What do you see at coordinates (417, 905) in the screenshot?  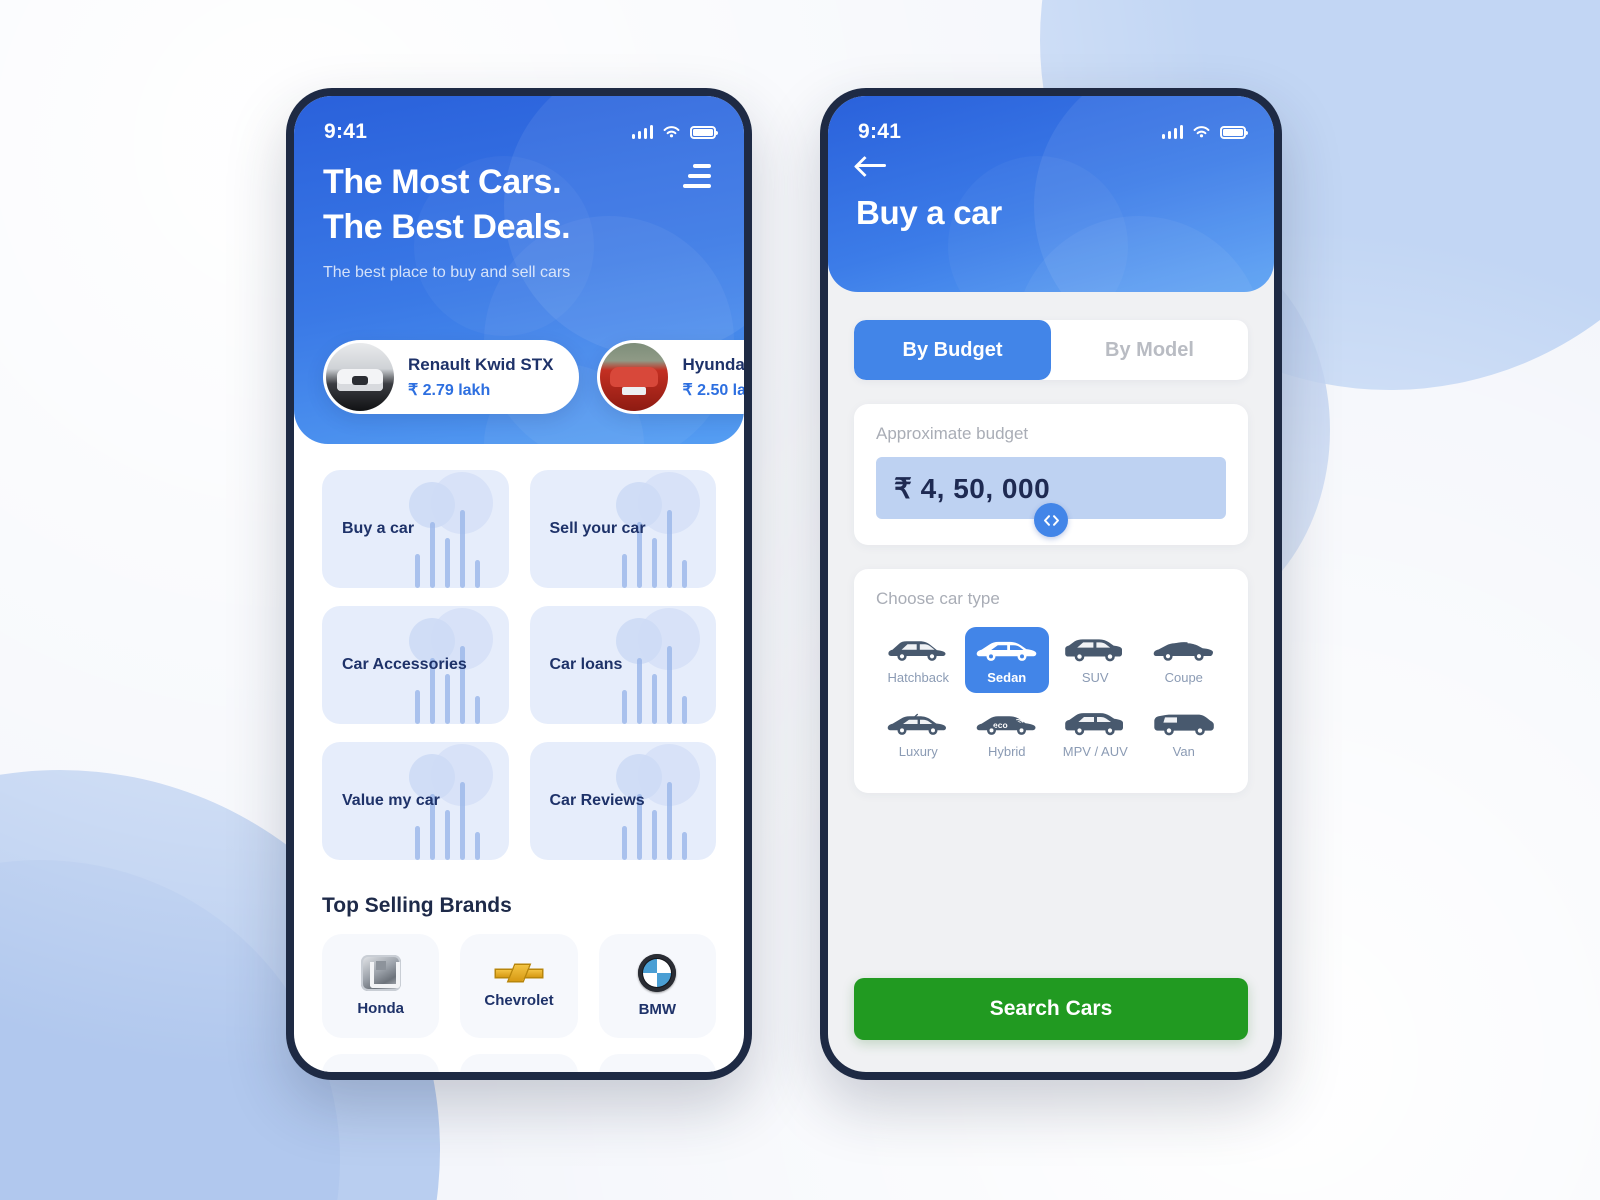 I see `top-selling-brands-heading: Top Selling Brands` at bounding box center [417, 905].